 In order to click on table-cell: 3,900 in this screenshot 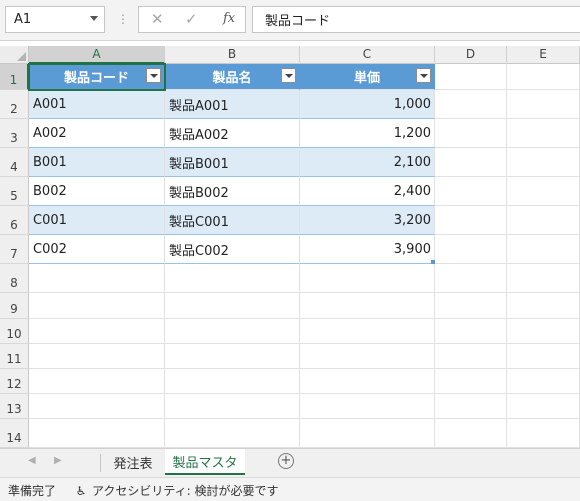, I will do `click(367, 249)`.